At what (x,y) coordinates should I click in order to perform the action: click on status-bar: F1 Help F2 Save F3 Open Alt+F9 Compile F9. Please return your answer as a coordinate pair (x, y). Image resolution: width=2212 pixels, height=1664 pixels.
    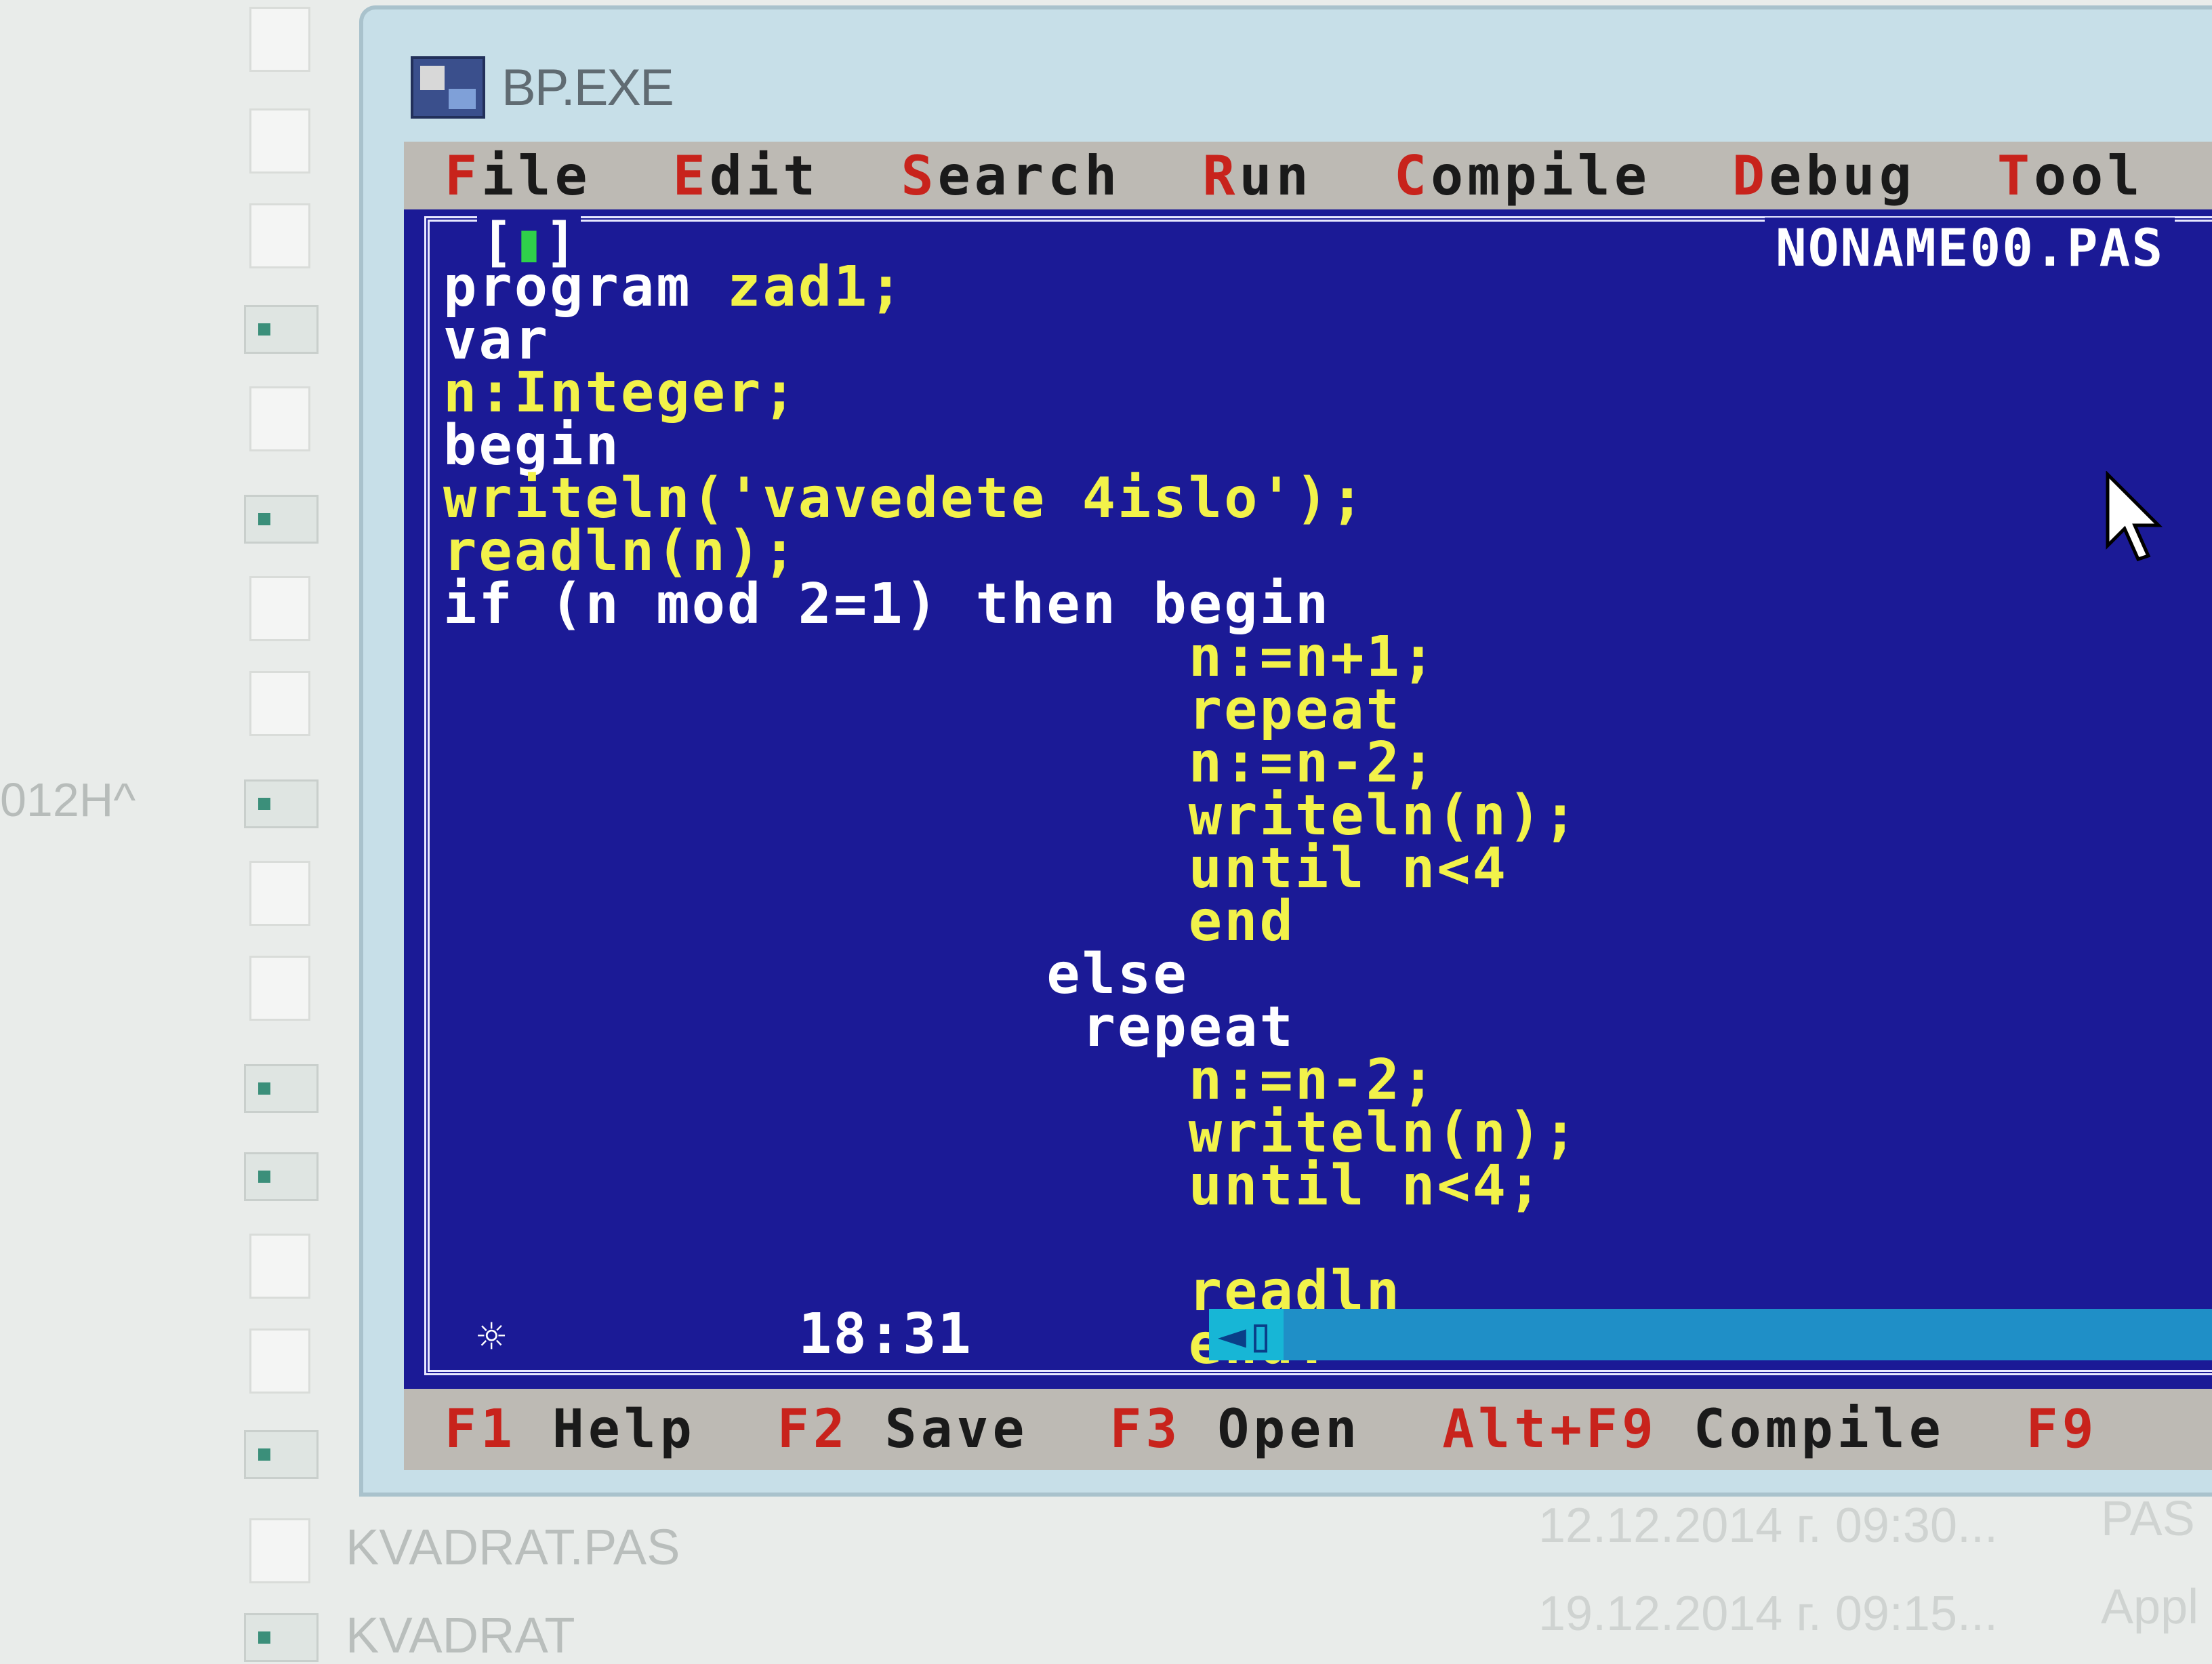
    Looking at the image, I should click on (1308, 1429).